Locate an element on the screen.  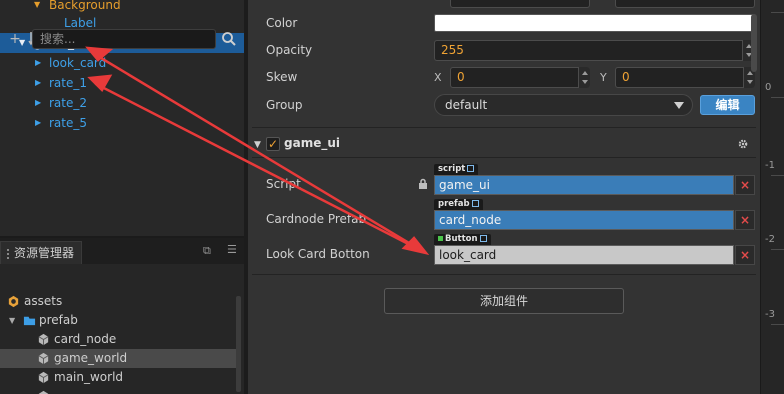
skew-x-label: X is located at coordinates (438, 77).